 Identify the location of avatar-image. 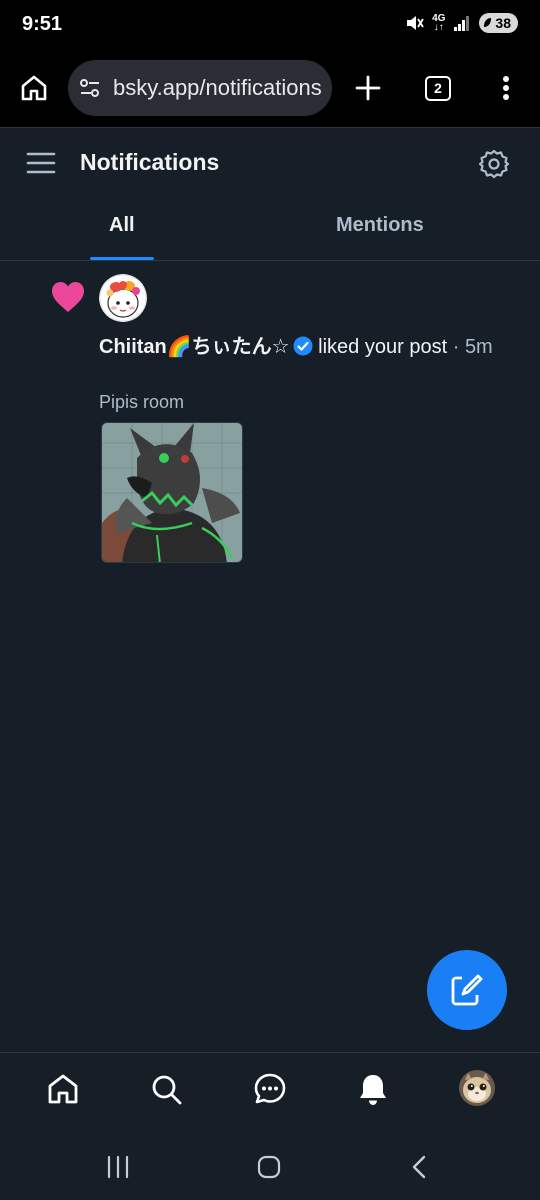
(123, 298).